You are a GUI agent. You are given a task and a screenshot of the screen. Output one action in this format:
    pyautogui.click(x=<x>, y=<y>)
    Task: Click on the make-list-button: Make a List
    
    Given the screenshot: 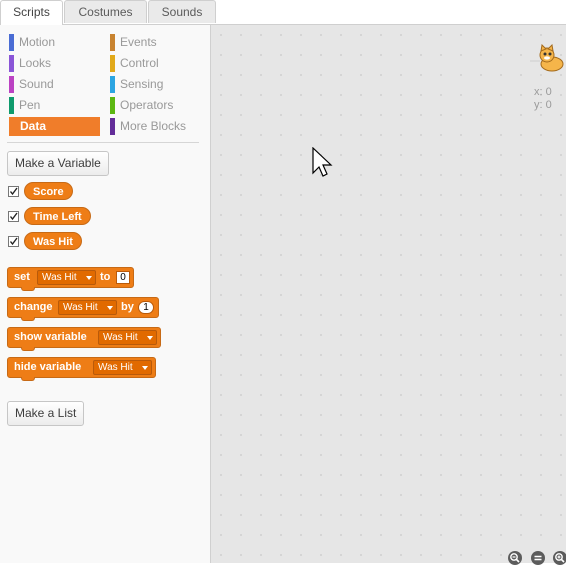 What is the action you would take?
    pyautogui.click(x=46, y=413)
    